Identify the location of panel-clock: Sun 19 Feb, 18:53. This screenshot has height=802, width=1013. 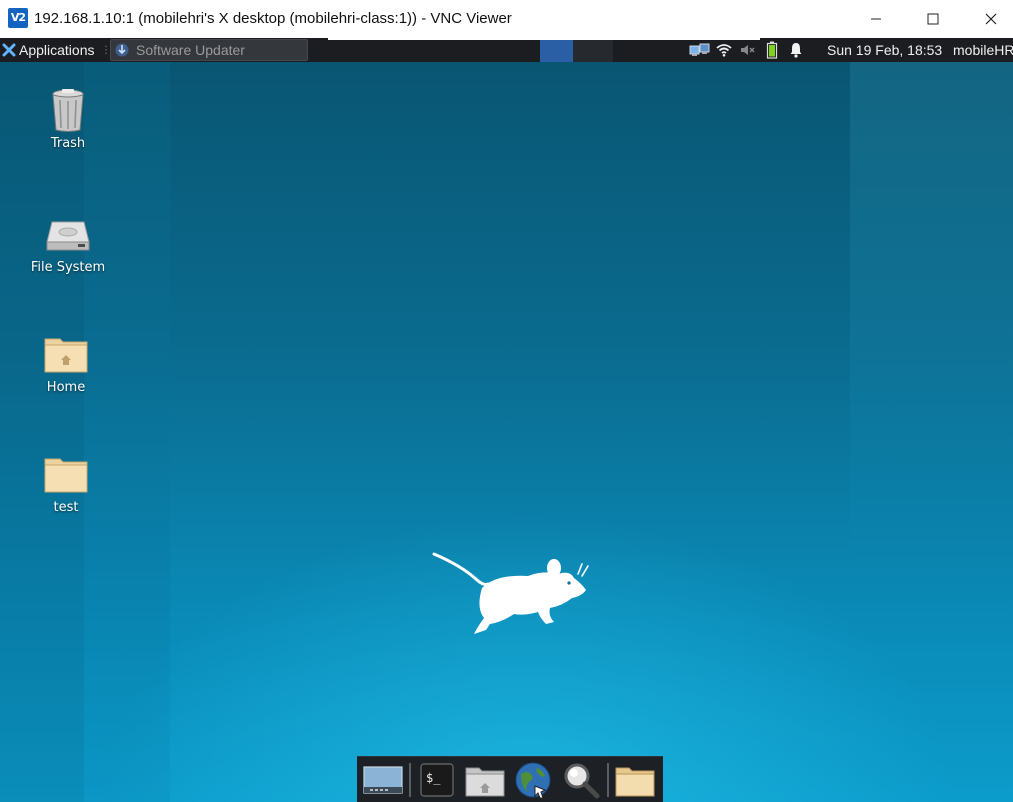
(884, 50).